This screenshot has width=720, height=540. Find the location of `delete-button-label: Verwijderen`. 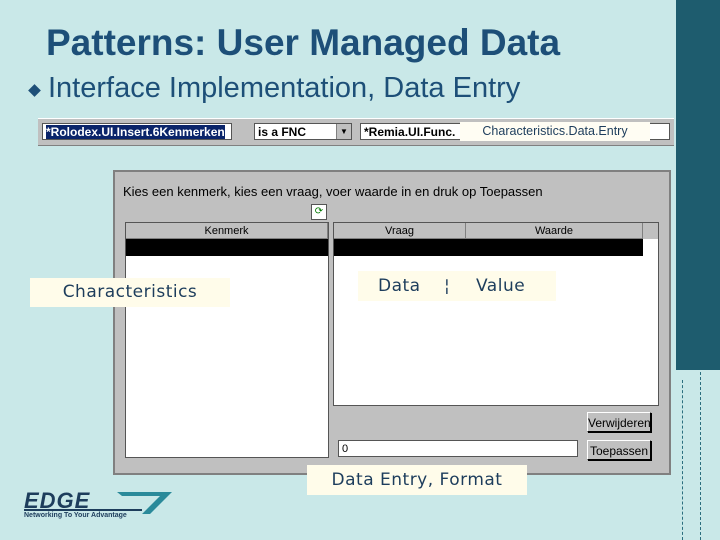

delete-button-label: Verwijderen is located at coordinates (619, 423).